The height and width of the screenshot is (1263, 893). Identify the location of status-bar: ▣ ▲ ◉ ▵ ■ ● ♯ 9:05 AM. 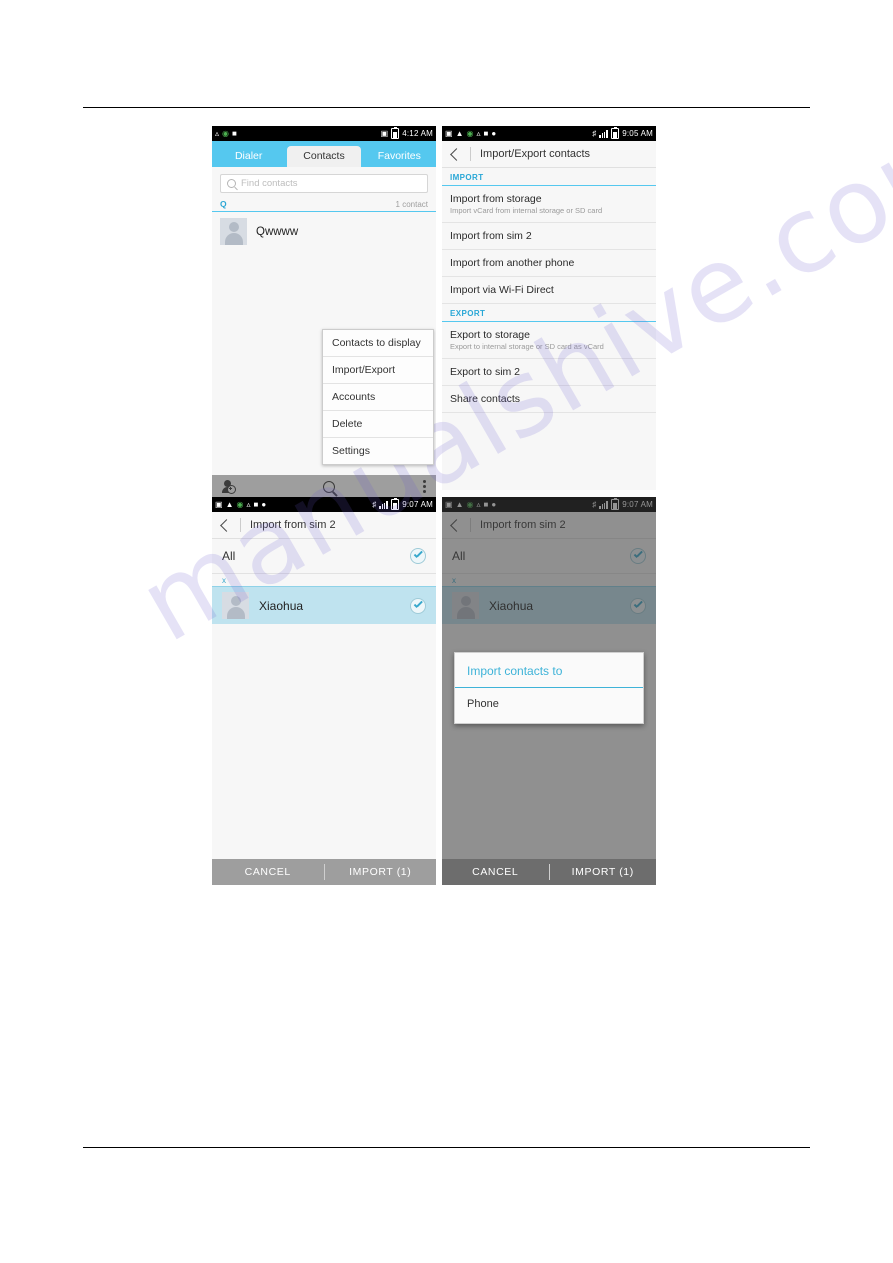
(549, 133).